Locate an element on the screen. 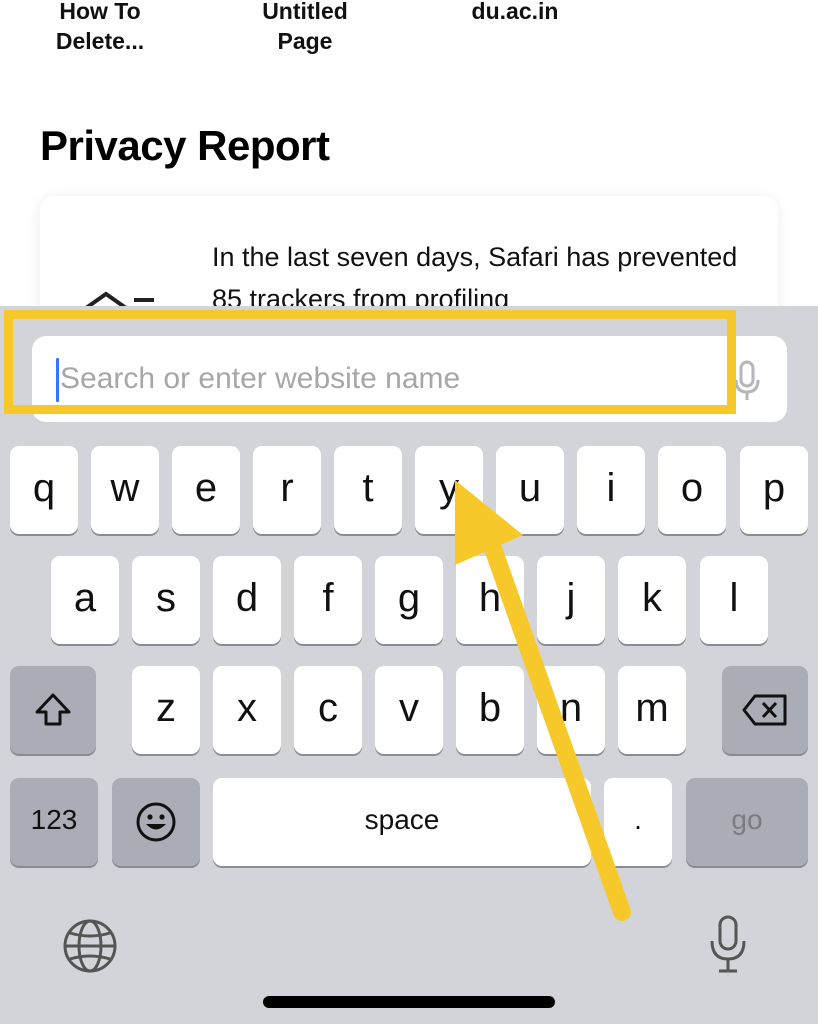  key-g: g is located at coordinates (409, 600).